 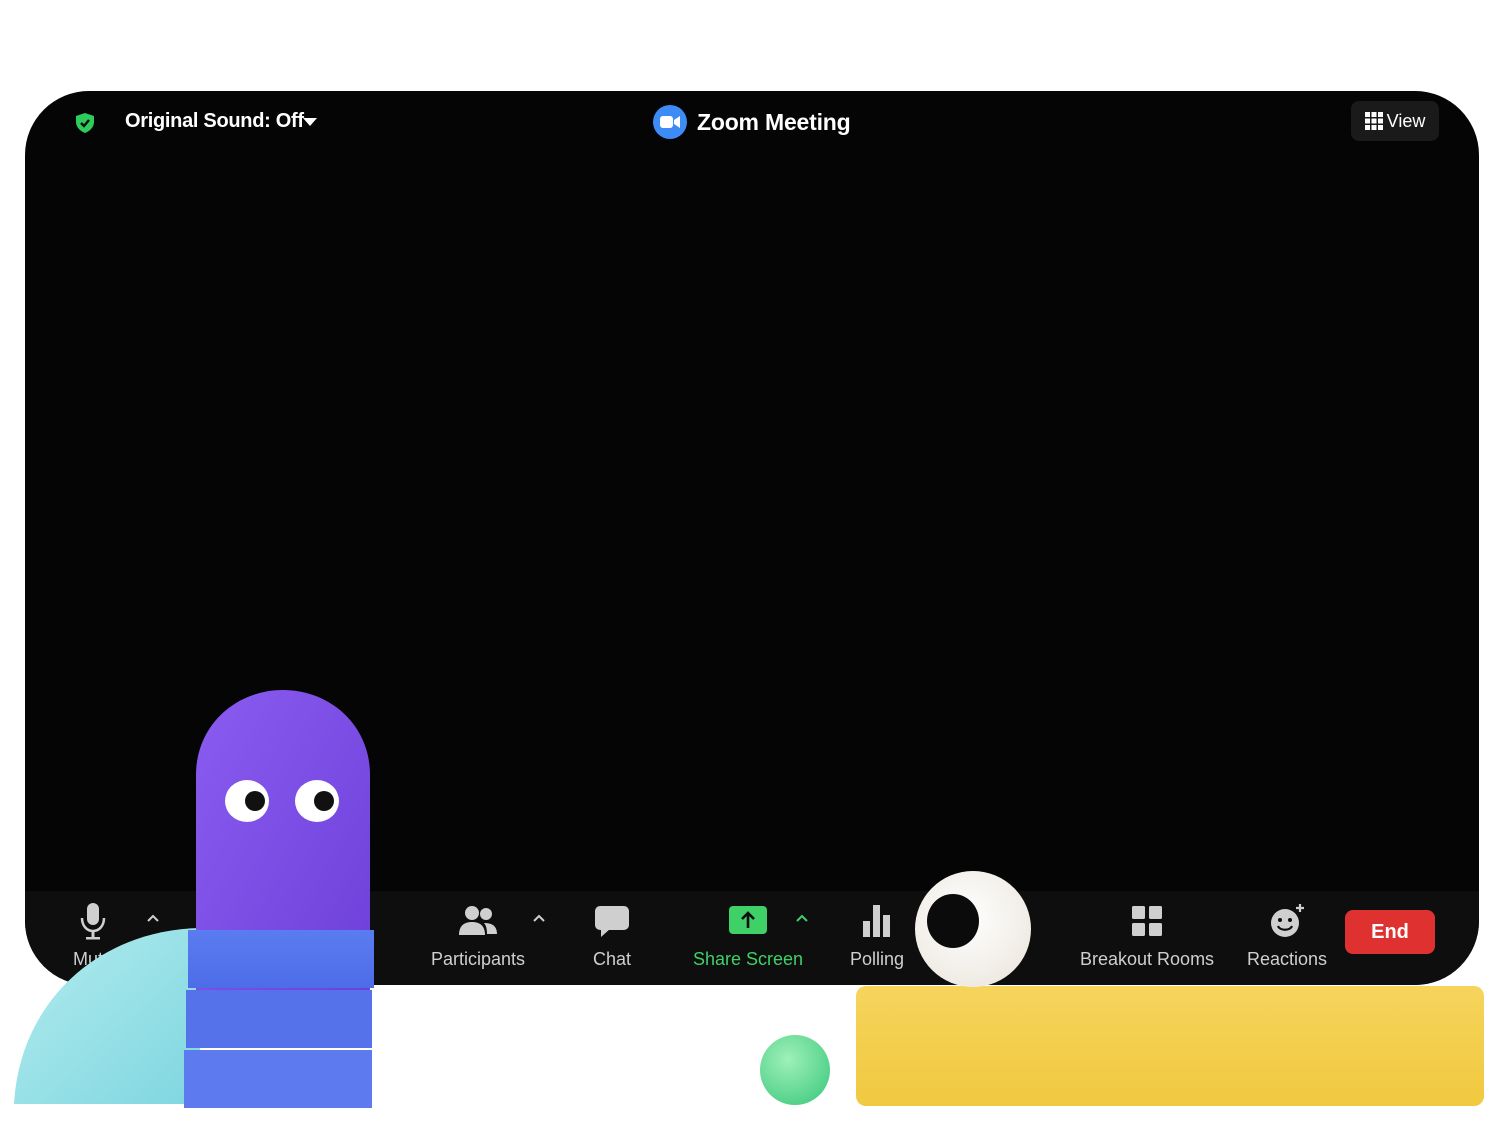 What do you see at coordinates (795, 1070) in the screenshot?
I see `green-ball` at bounding box center [795, 1070].